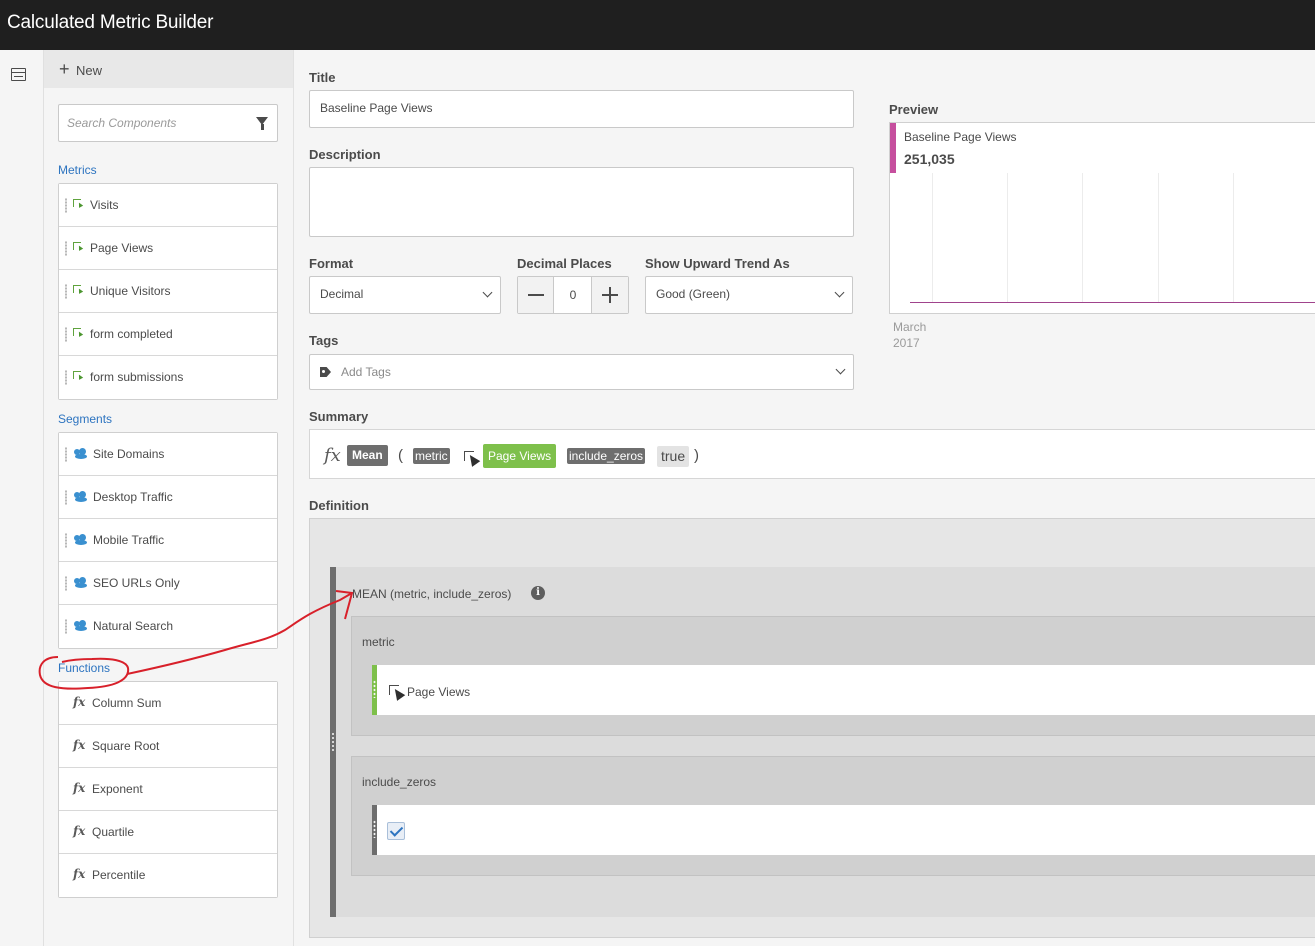 This screenshot has width=1315, height=946. Describe the element at coordinates (196, 640) in the screenshot. I see `red-annotation-arrow` at that location.